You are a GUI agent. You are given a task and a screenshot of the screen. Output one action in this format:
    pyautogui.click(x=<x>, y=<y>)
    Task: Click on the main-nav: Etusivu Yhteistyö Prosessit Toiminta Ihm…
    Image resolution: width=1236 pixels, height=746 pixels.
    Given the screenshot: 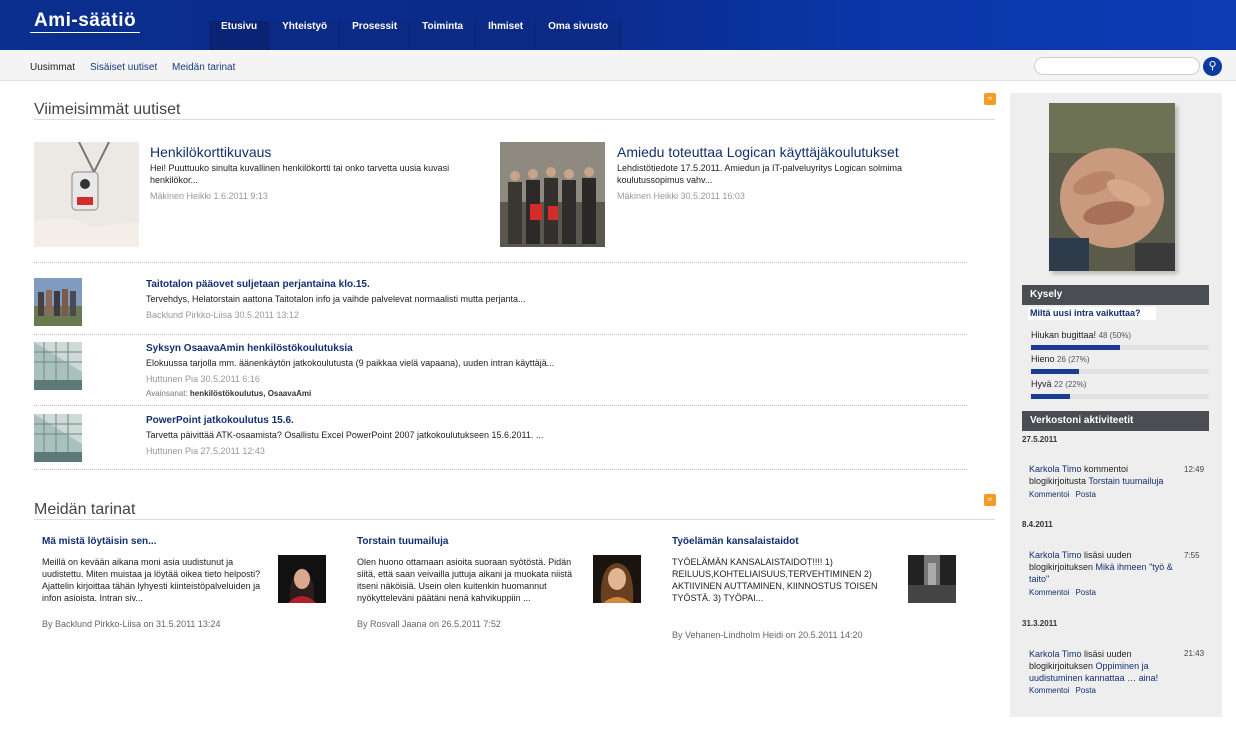 What is the action you would take?
    pyautogui.click(x=415, y=35)
    